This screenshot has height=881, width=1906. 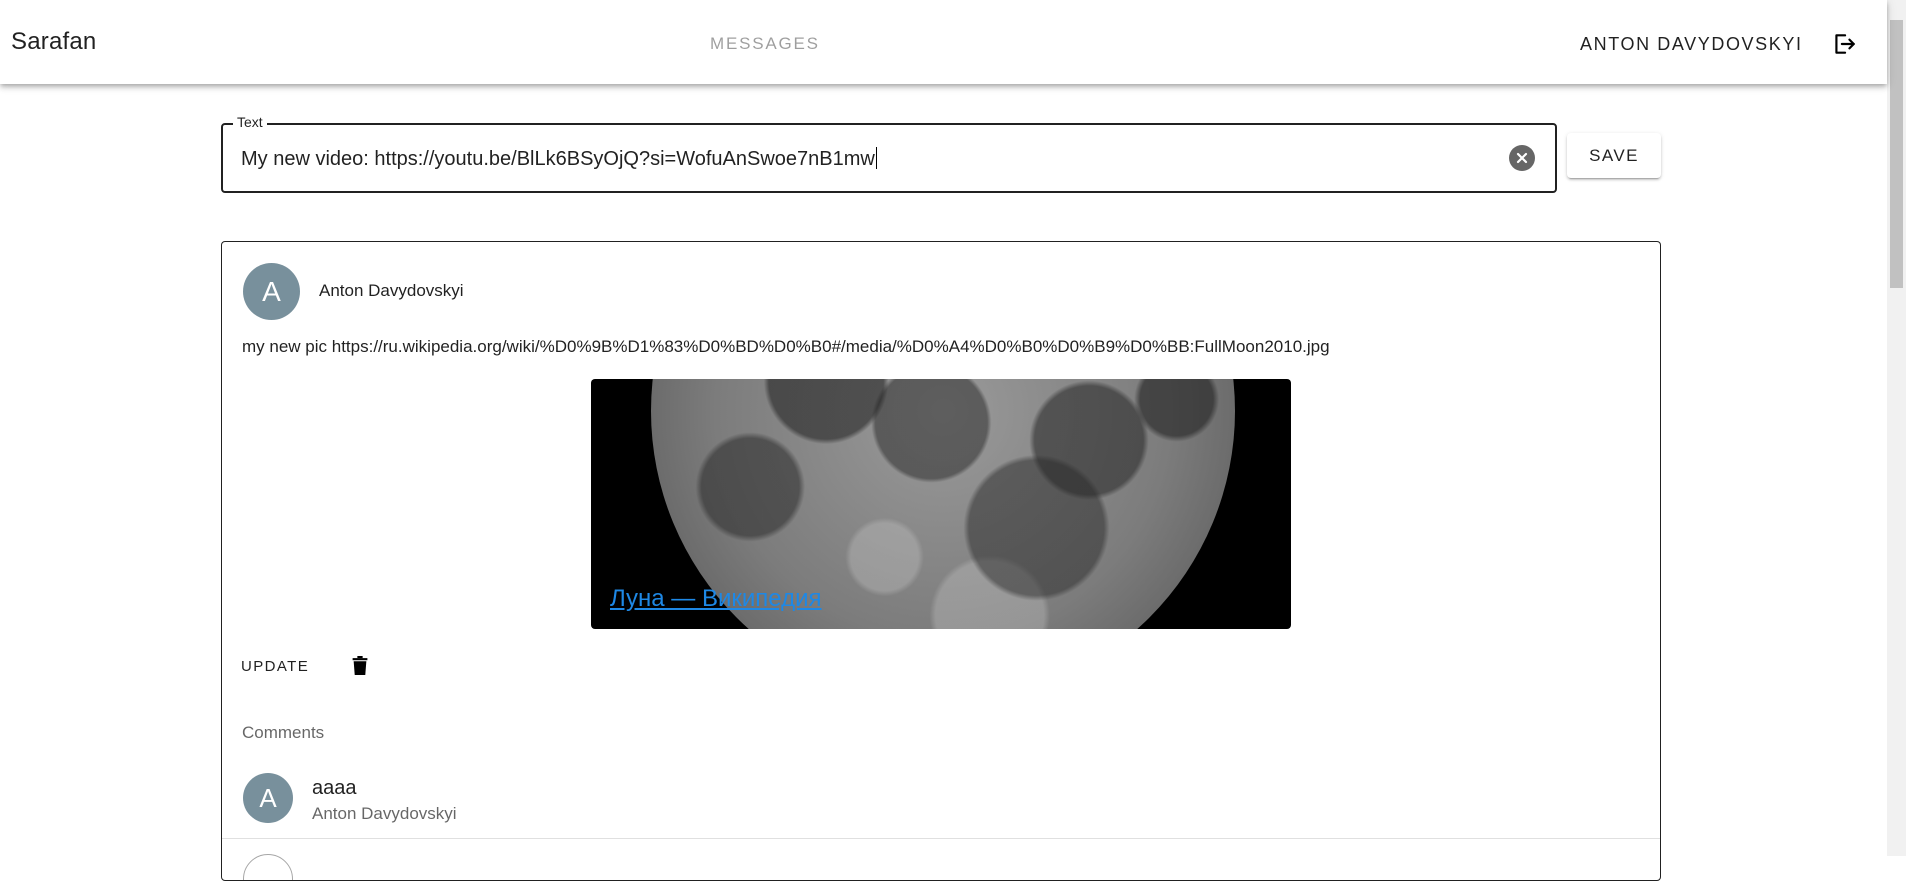 I want to click on delete-button, so click(x=360, y=665).